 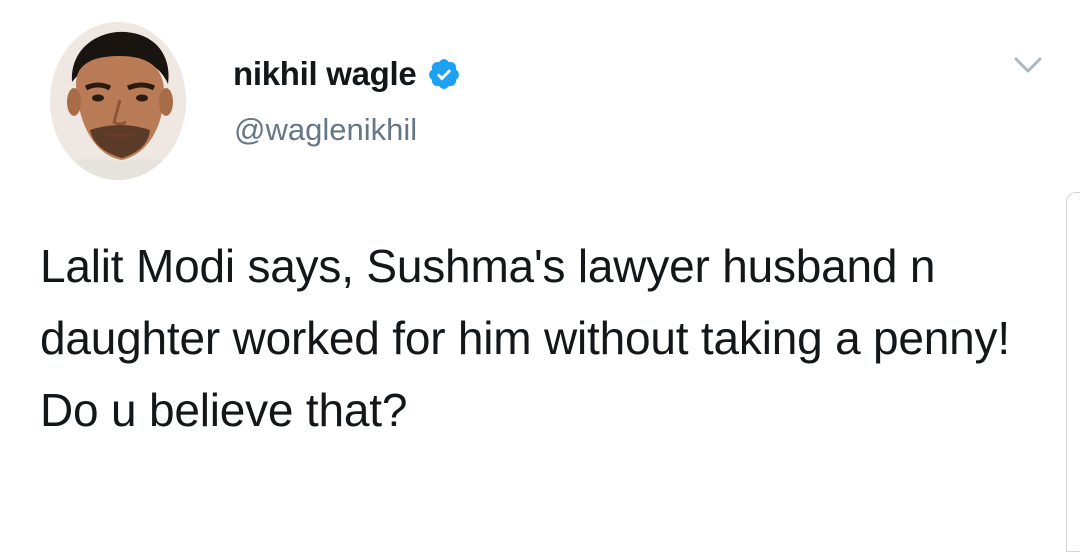 What do you see at coordinates (325, 74) in the screenshot?
I see `author-display-name: nikhil wagle` at bounding box center [325, 74].